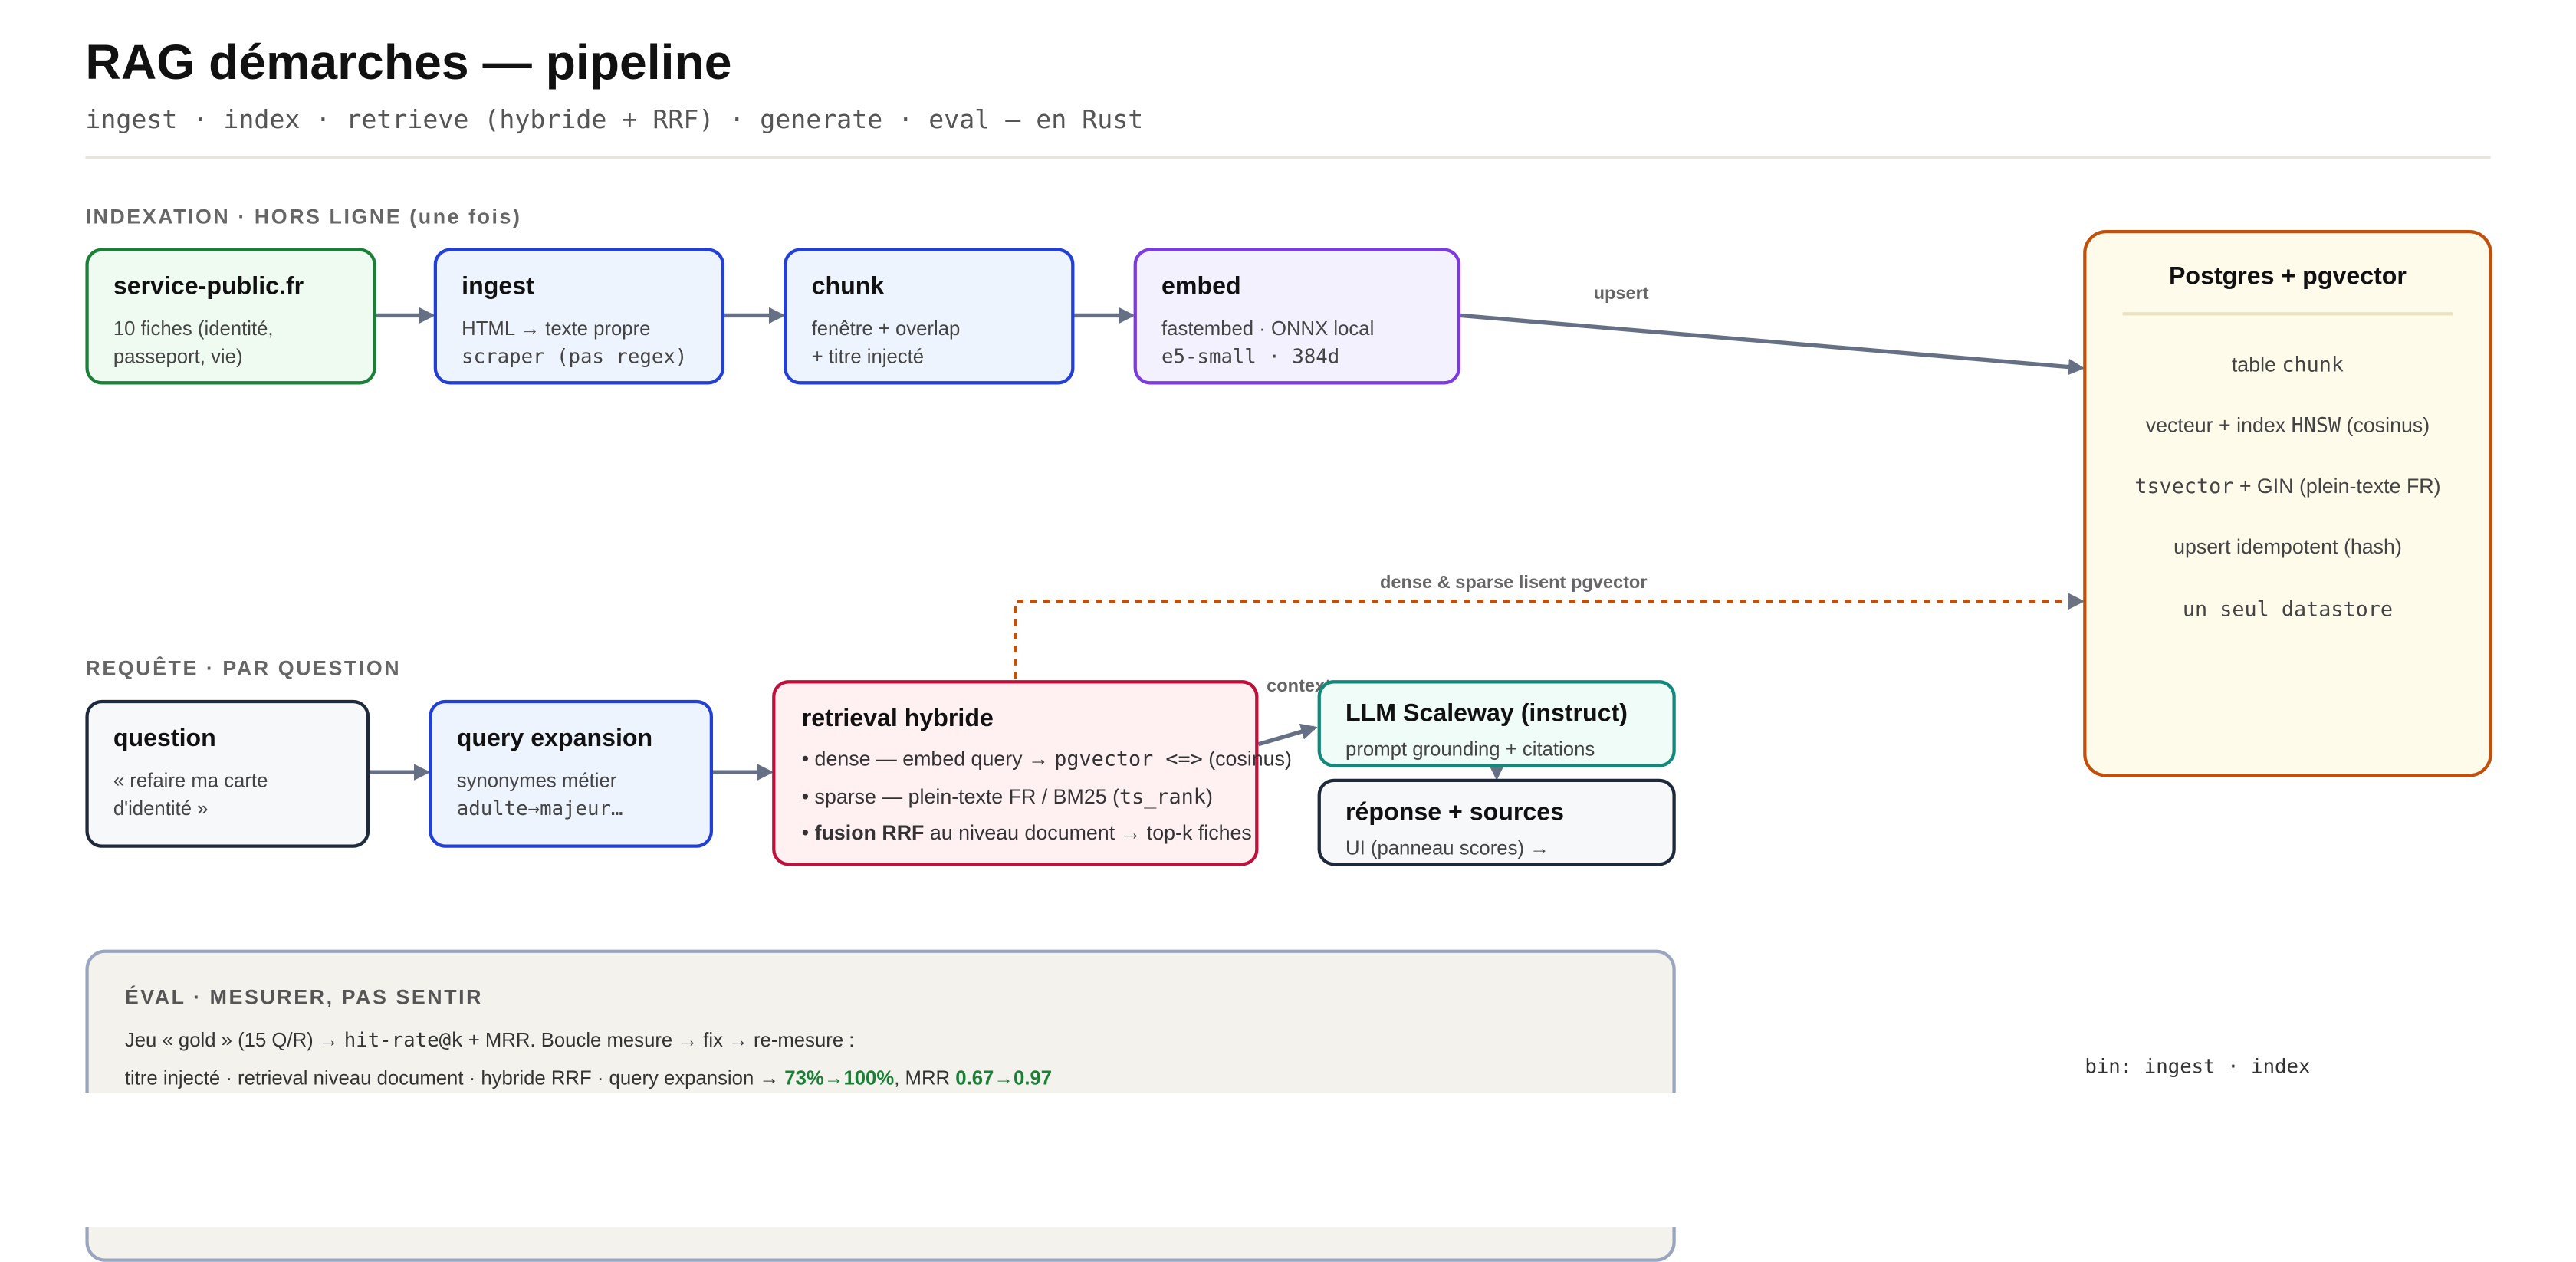  I want to click on node-title: embed, so click(1201, 286).